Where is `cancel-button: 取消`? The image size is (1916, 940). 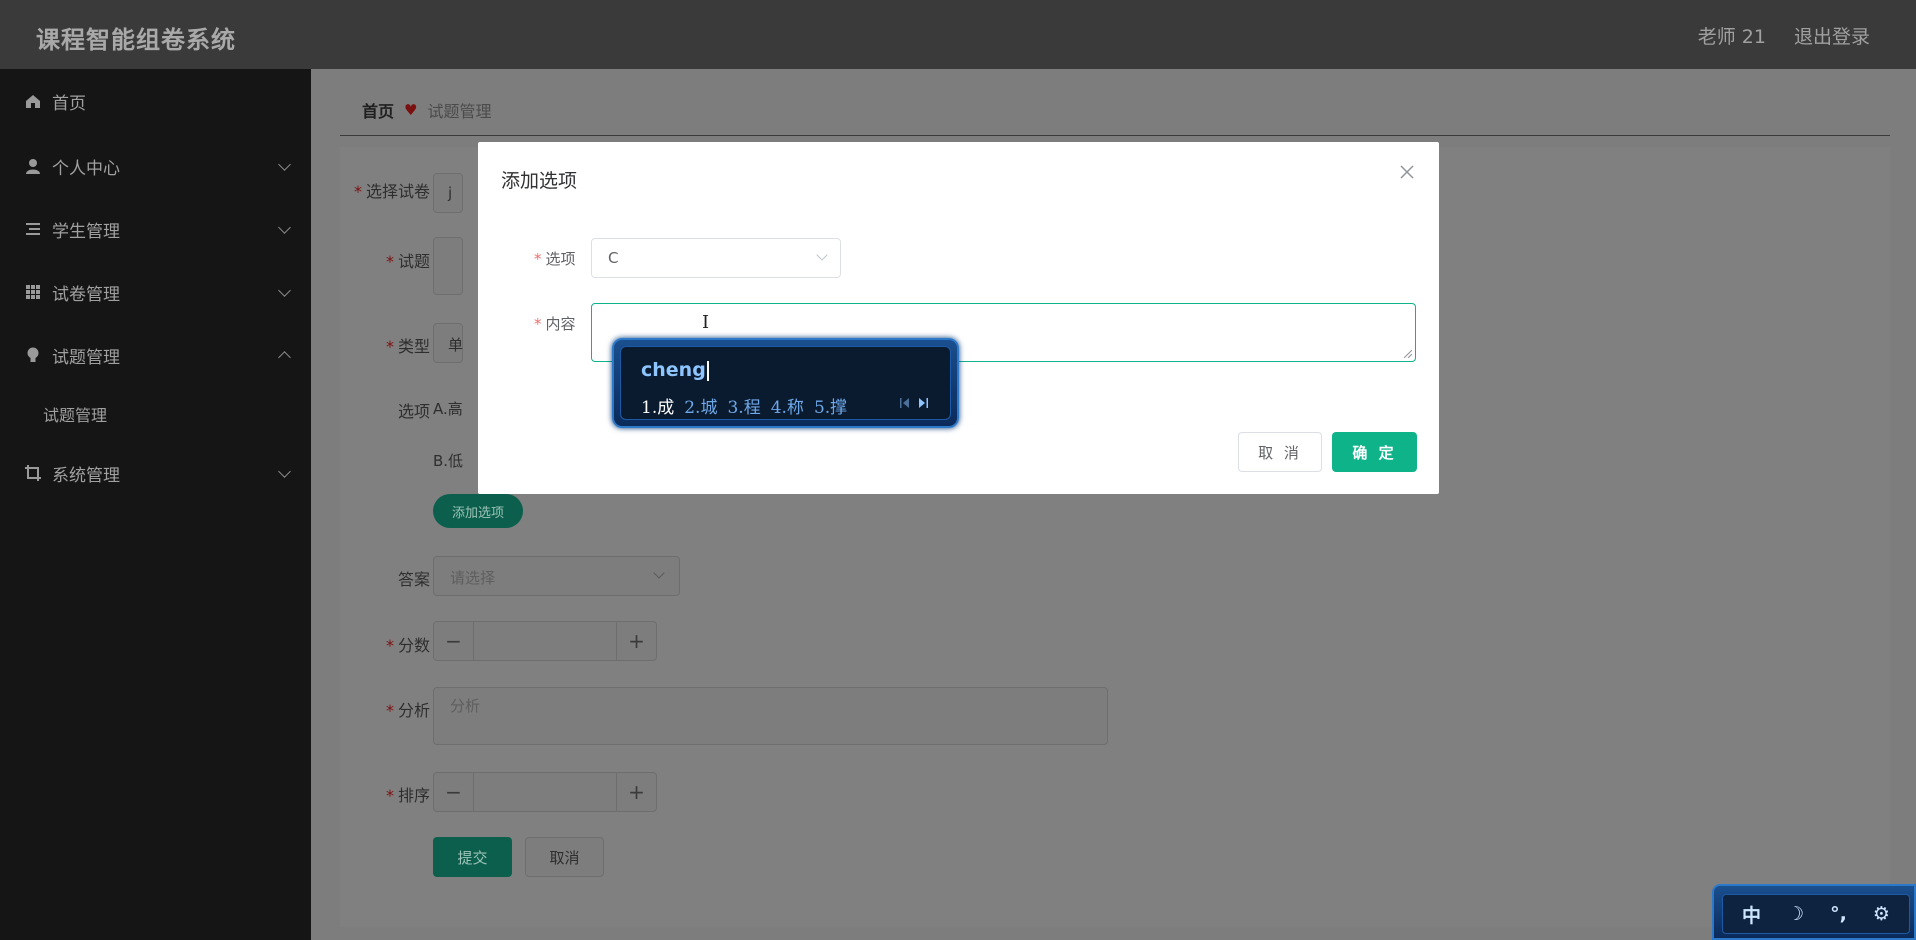 cancel-button: 取消 is located at coordinates (564, 857).